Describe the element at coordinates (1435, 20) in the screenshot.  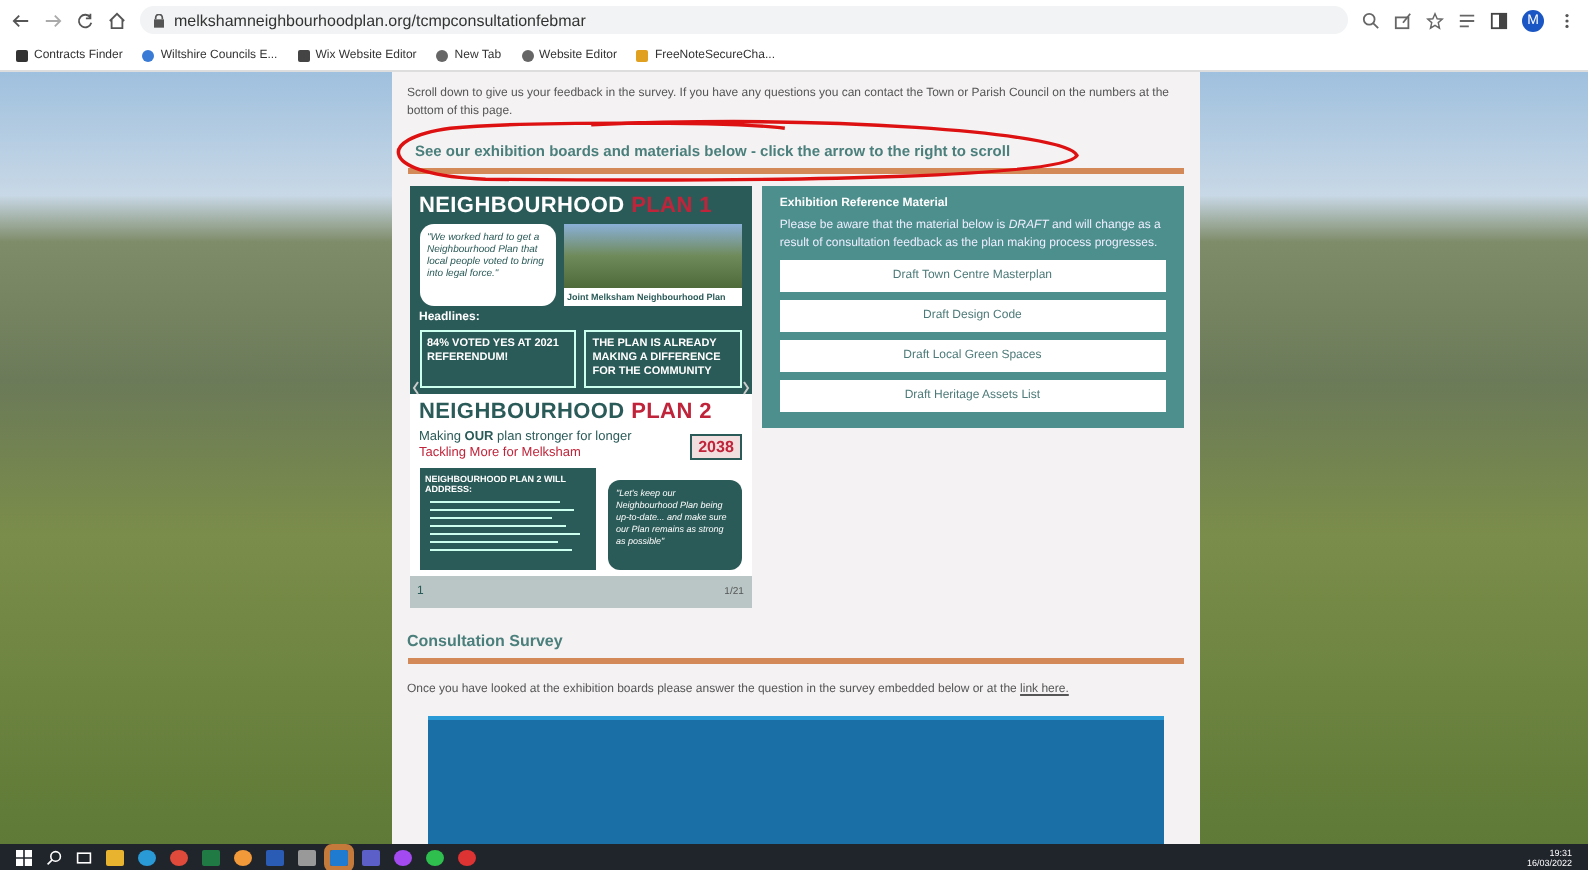
I see `star-icon` at that location.